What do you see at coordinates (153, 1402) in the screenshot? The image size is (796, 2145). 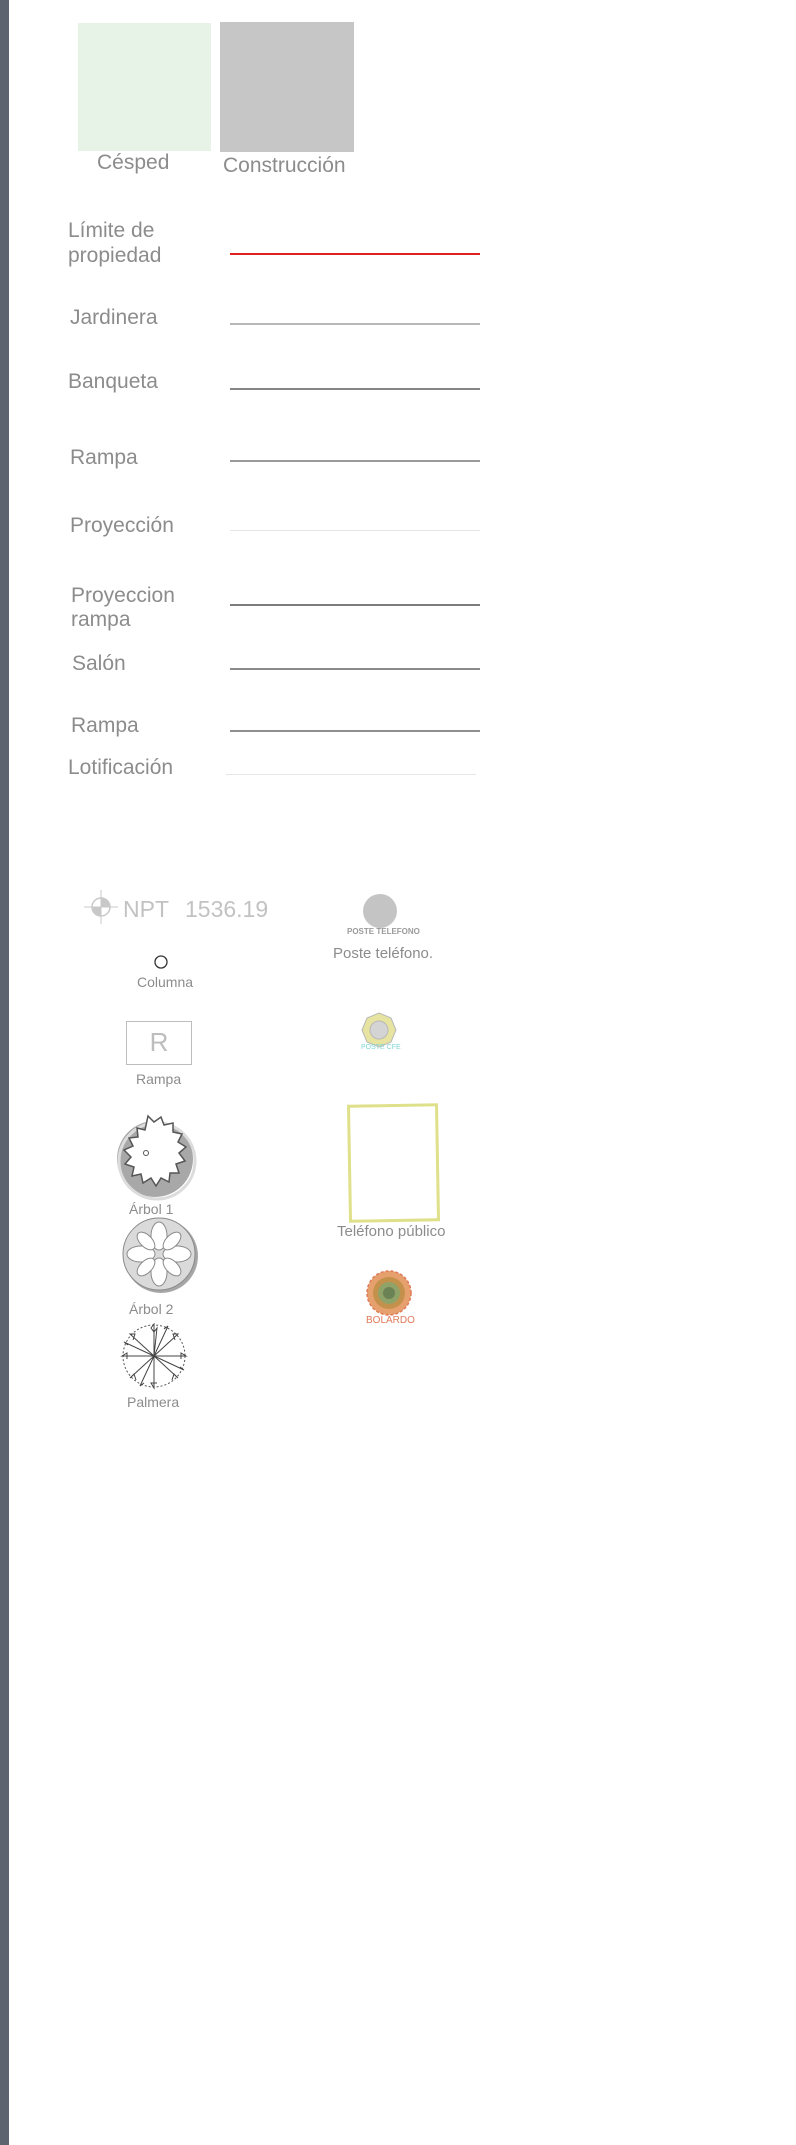 I see `palmera-label: Palmera` at bounding box center [153, 1402].